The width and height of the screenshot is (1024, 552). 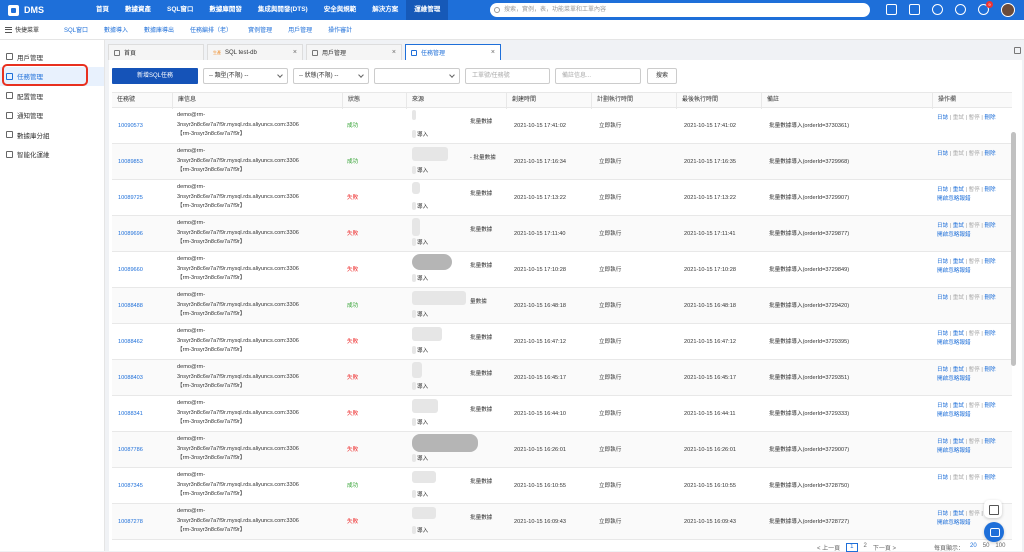 What do you see at coordinates (142, 486) in the screenshot?
I see `task-id-link: 10087345` at bounding box center [142, 486].